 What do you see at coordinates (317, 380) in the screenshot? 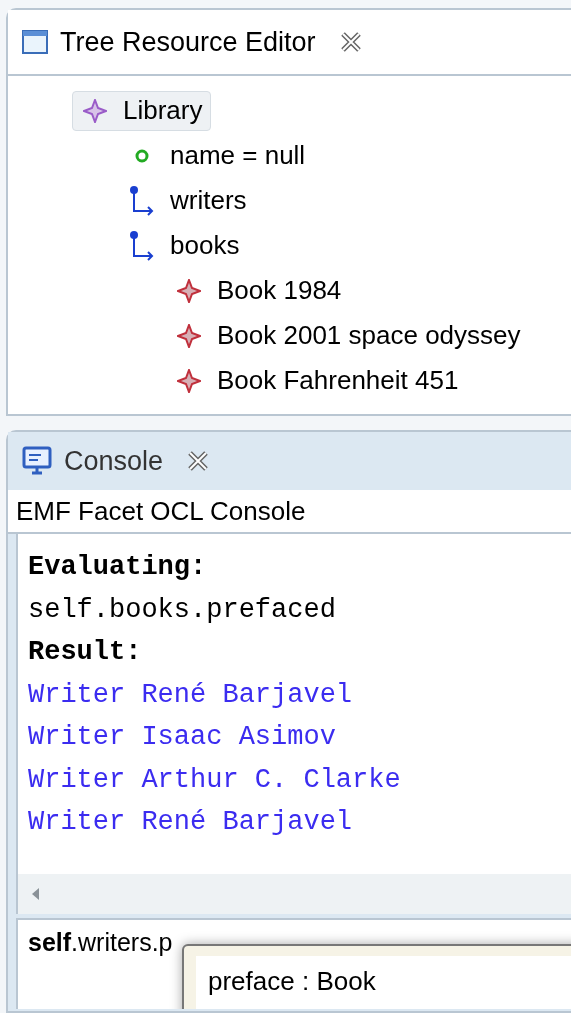
I see `tree-item: Book Fahrenheit 451` at bounding box center [317, 380].